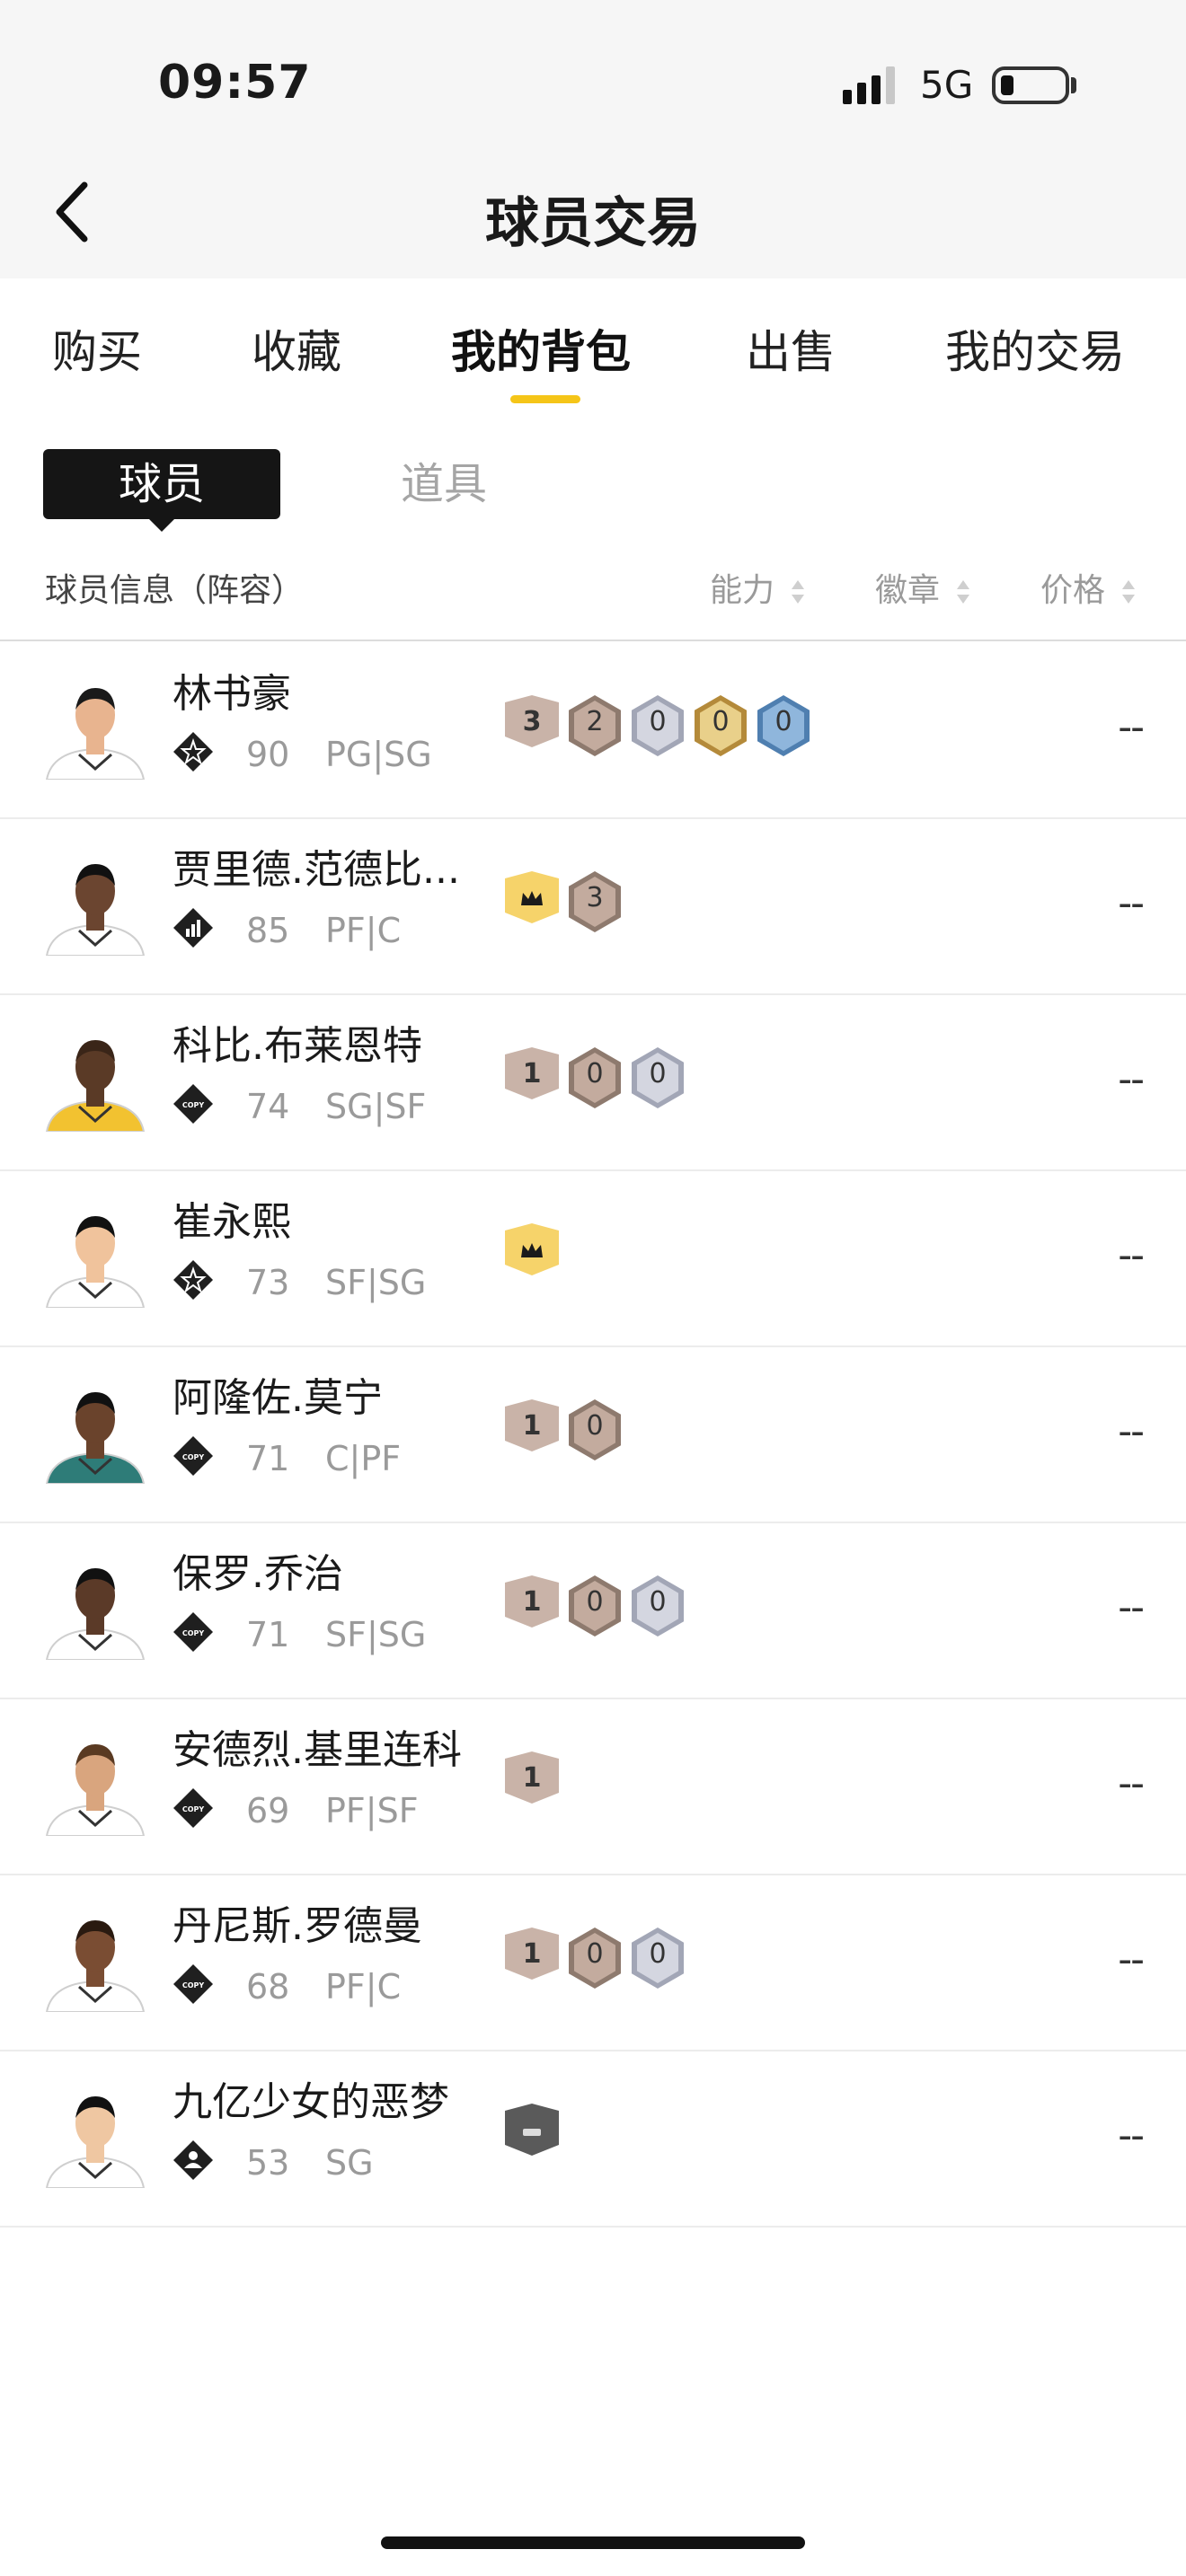 Image resolution: width=1186 pixels, height=2576 pixels. I want to click on blue-badge-icon: 0, so click(783, 725).